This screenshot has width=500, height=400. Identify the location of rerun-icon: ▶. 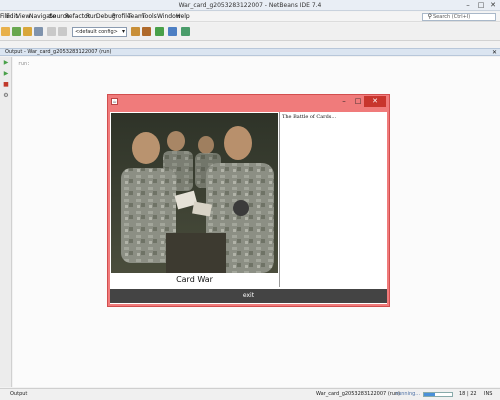
(6, 63).